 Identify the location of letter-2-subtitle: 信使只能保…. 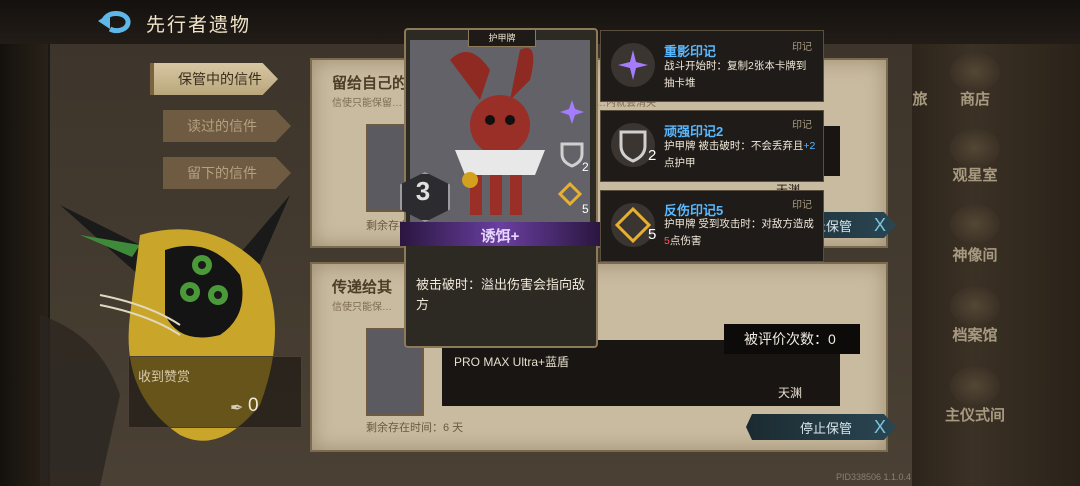
(362, 307).